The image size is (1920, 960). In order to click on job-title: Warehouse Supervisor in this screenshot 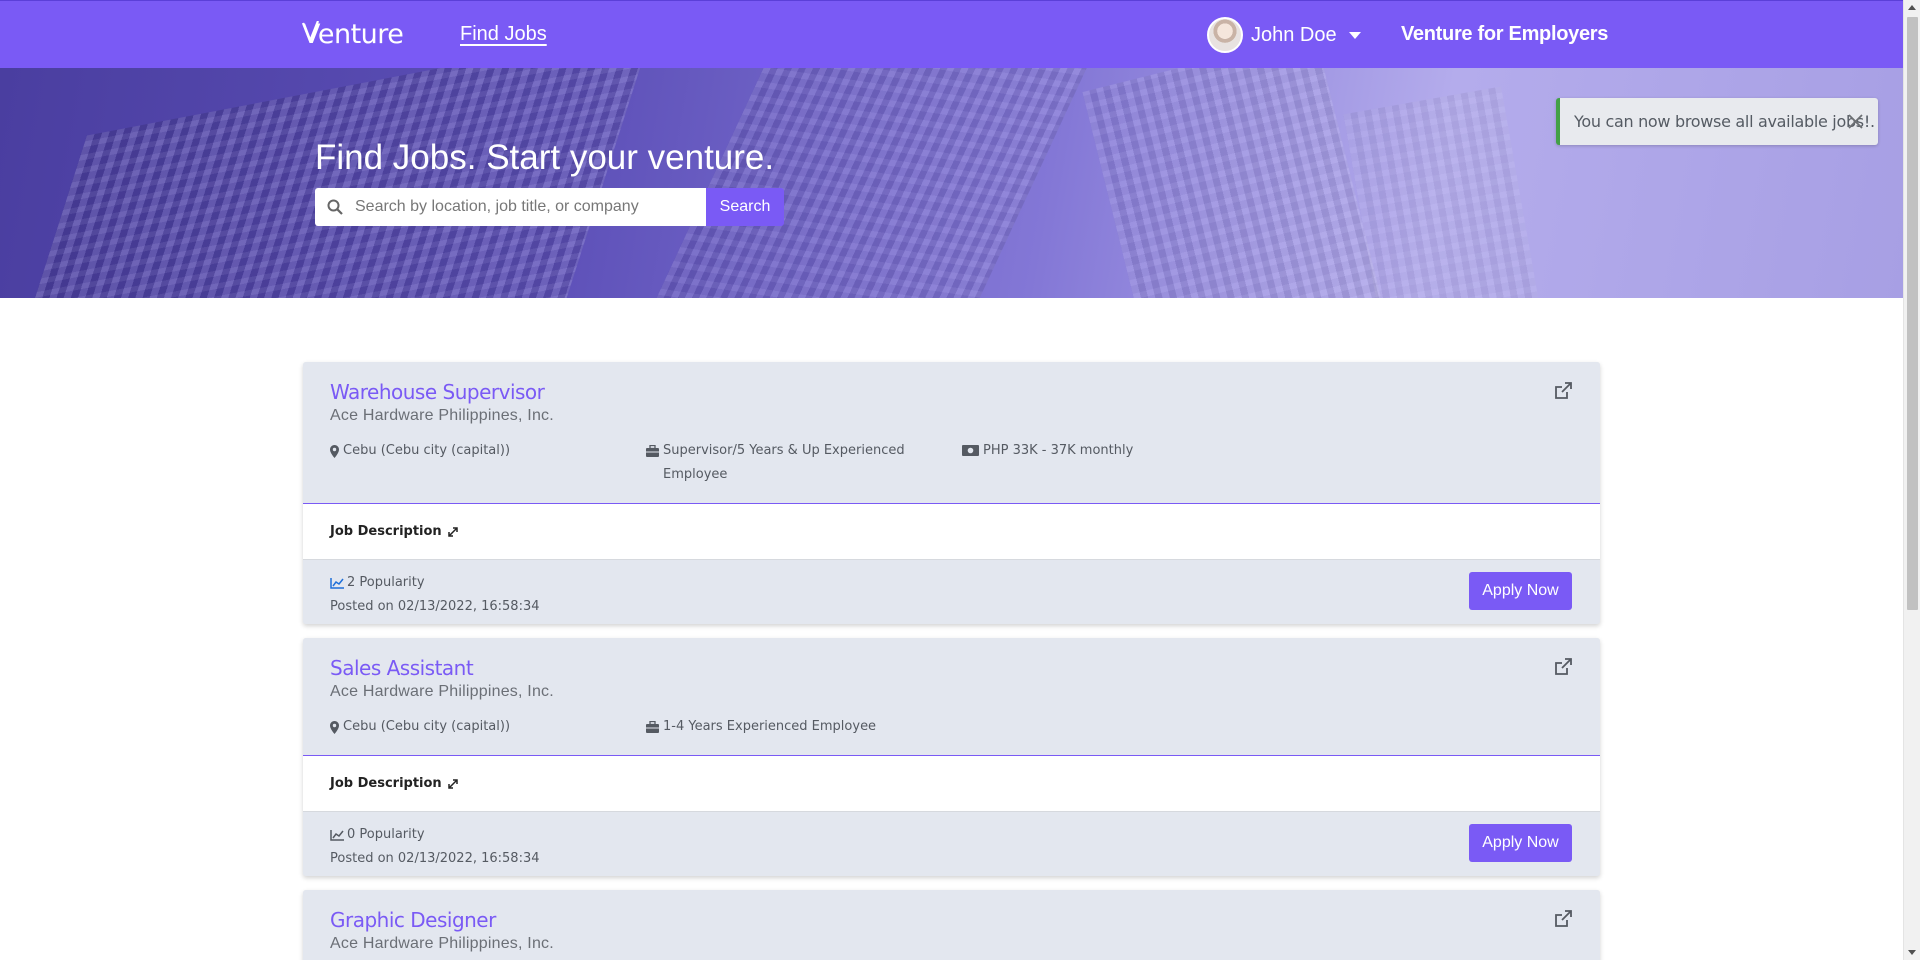, I will do `click(951, 392)`.